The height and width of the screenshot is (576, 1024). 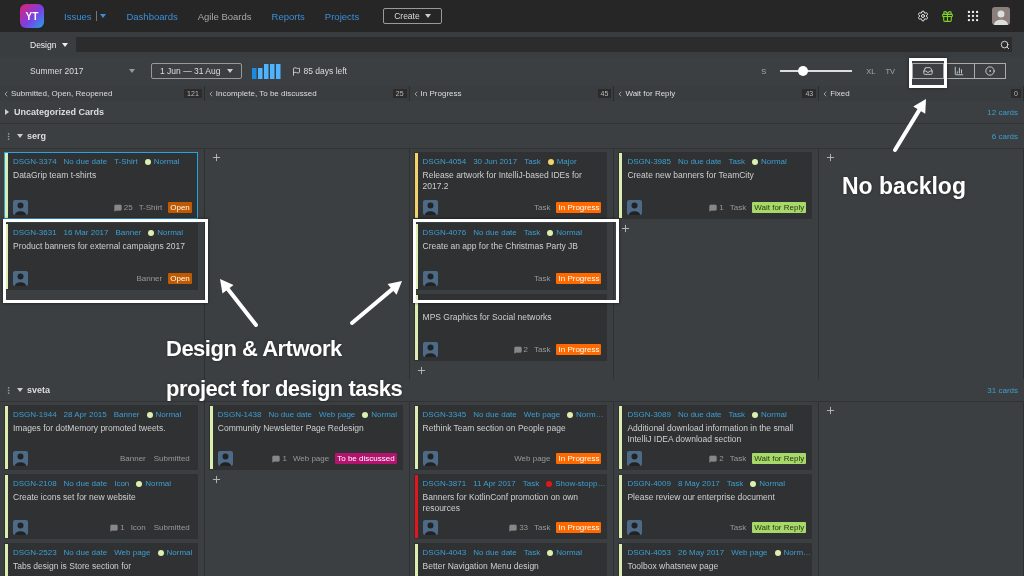 What do you see at coordinates (36, 136) in the screenshot?
I see `swimlane-title: serg` at bounding box center [36, 136].